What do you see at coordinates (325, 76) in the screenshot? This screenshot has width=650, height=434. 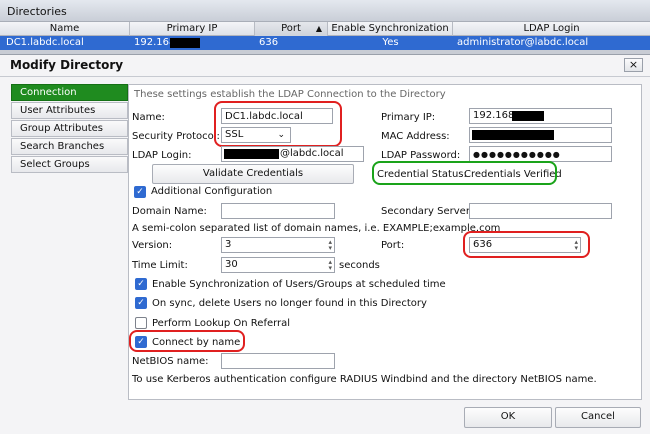 I see `dialog-title-divider` at bounding box center [325, 76].